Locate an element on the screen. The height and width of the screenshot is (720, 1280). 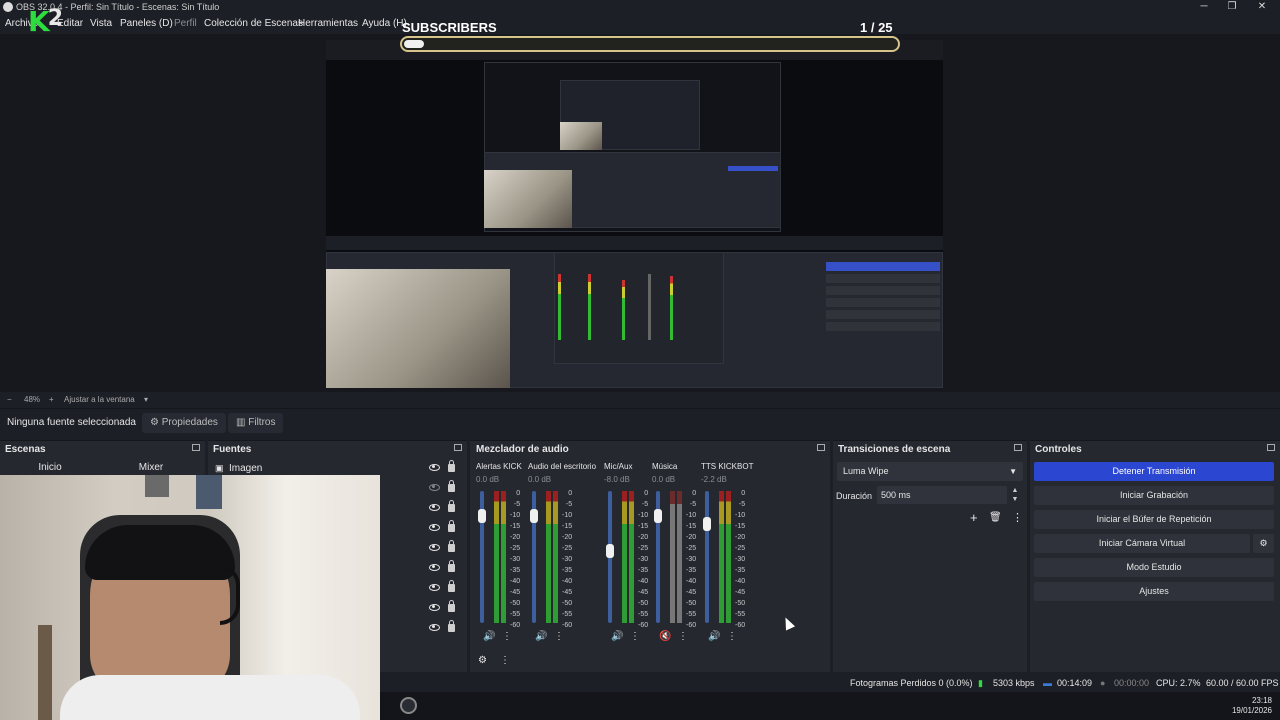
logo-number: 2 is located at coordinates (55, 18).